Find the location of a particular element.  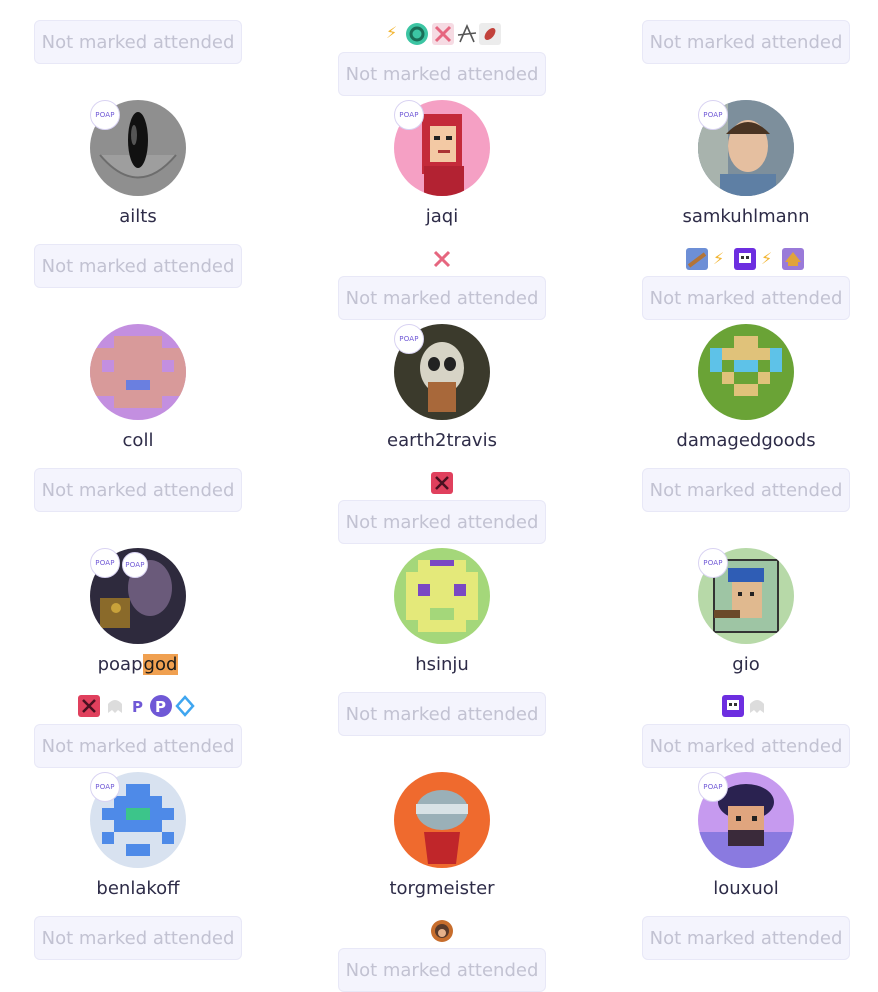

username-highlight: god is located at coordinates (160, 664).